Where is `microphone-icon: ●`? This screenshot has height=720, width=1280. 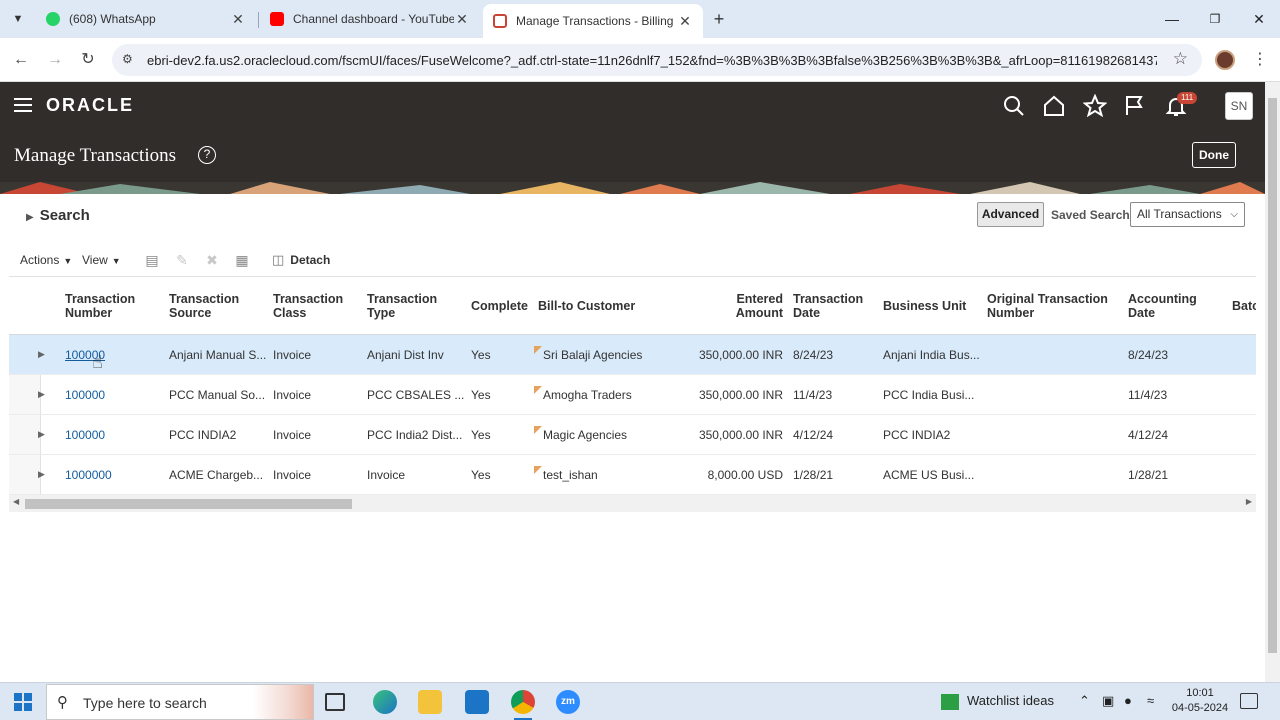 microphone-icon: ● is located at coordinates (1128, 700).